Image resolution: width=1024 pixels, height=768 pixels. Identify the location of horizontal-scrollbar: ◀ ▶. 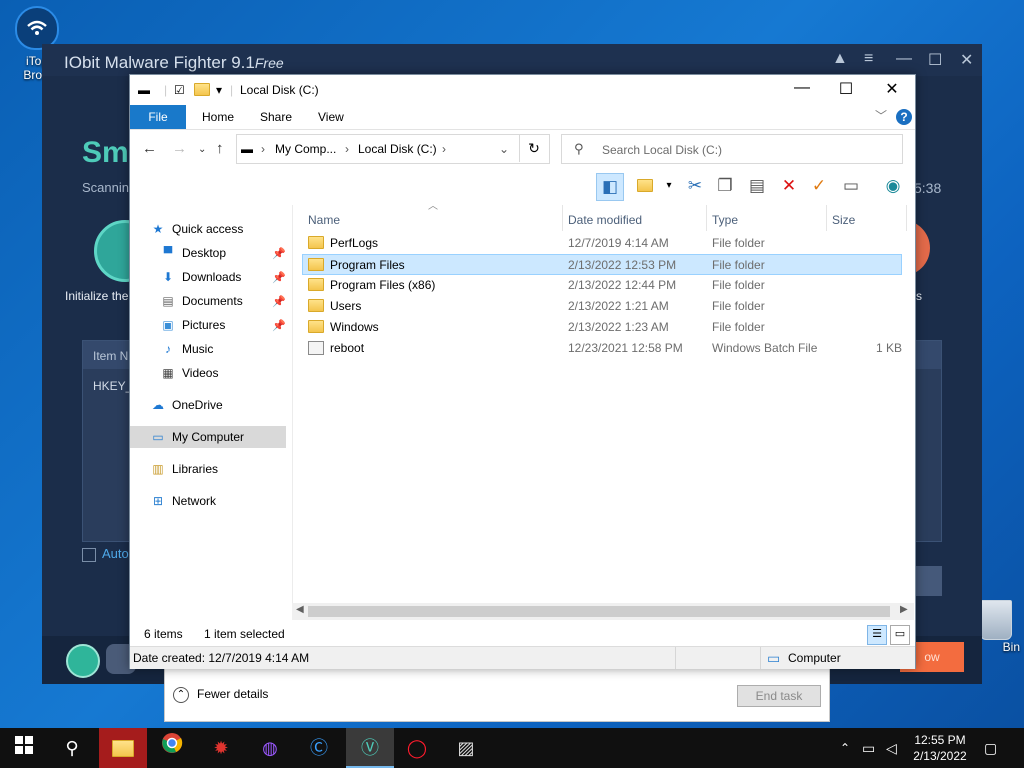
(603, 611).